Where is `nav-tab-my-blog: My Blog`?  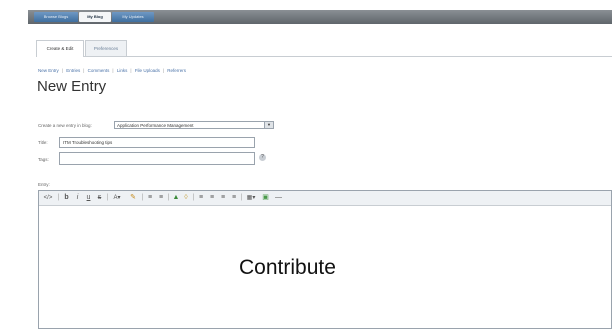 nav-tab-my-blog: My Blog is located at coordinates (95, 17).